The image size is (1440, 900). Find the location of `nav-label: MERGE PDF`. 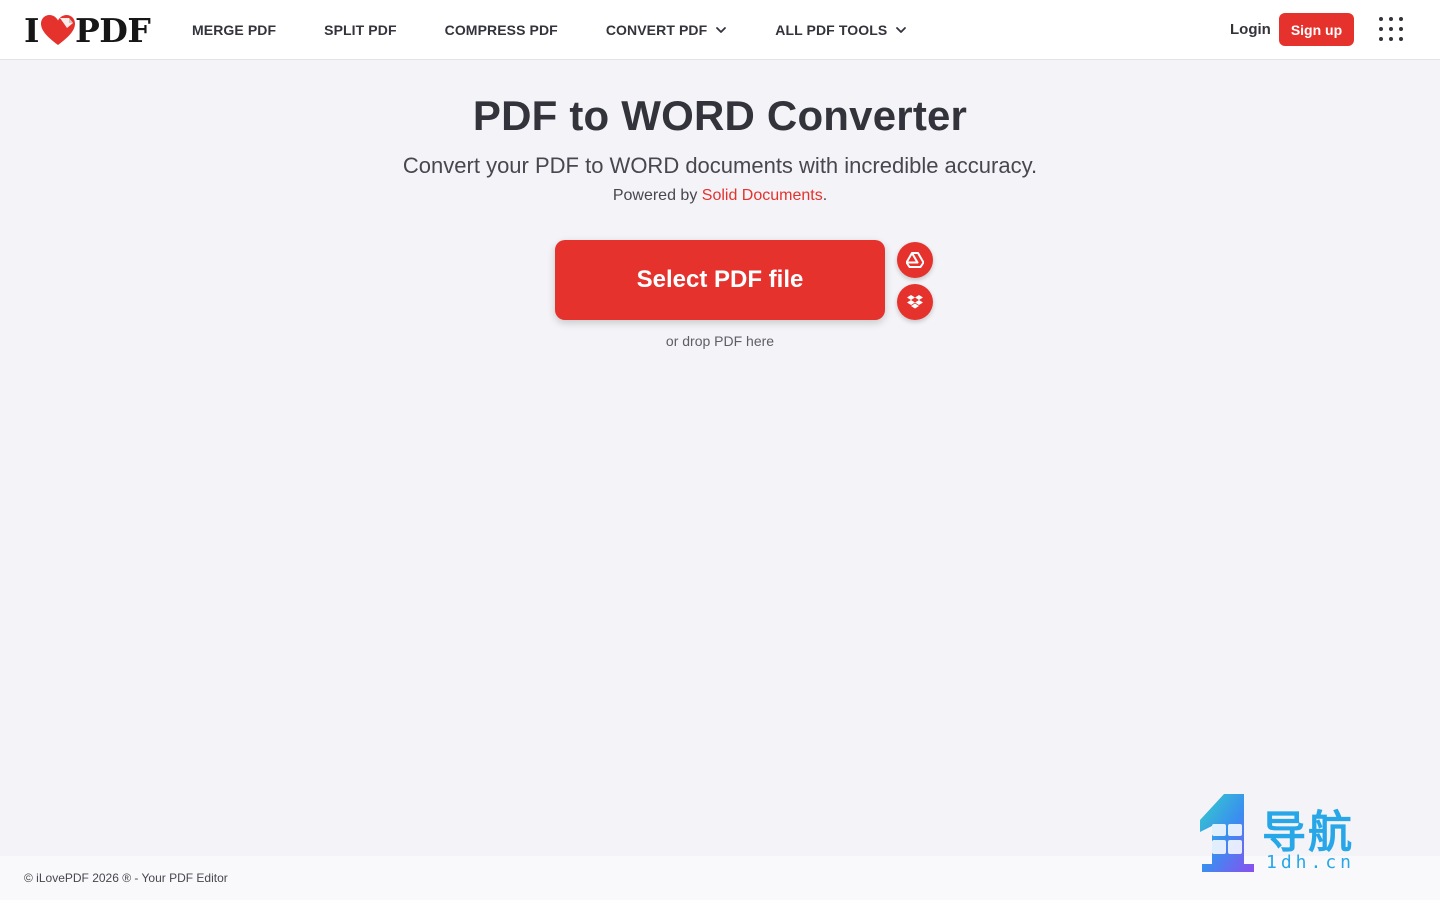

nav-label: MERGE PDF is located at coordinates (234, 30).